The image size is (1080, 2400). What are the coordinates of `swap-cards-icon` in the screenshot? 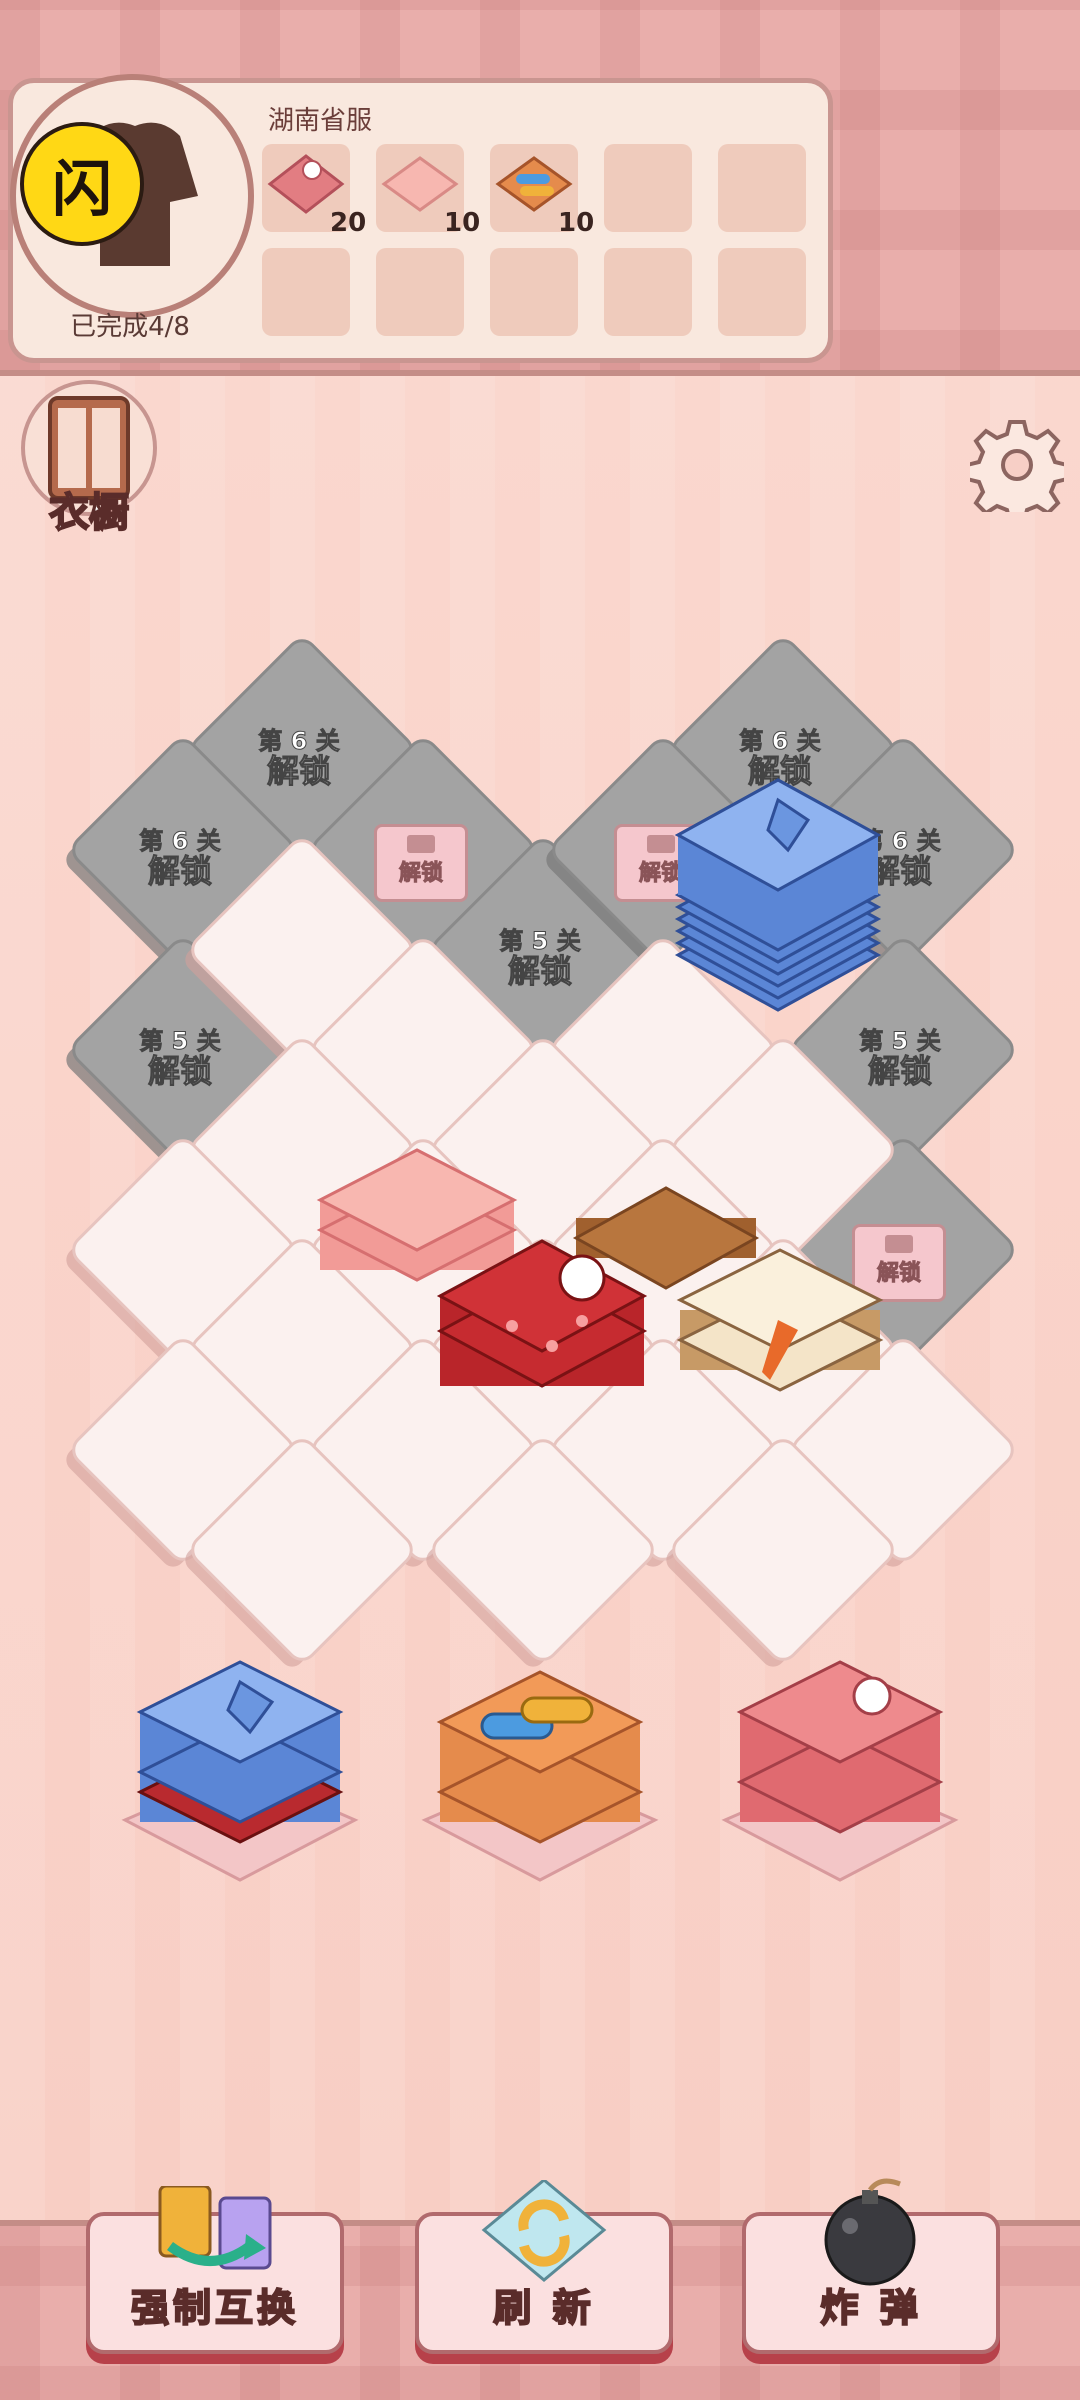 It's located at (215, 2228).